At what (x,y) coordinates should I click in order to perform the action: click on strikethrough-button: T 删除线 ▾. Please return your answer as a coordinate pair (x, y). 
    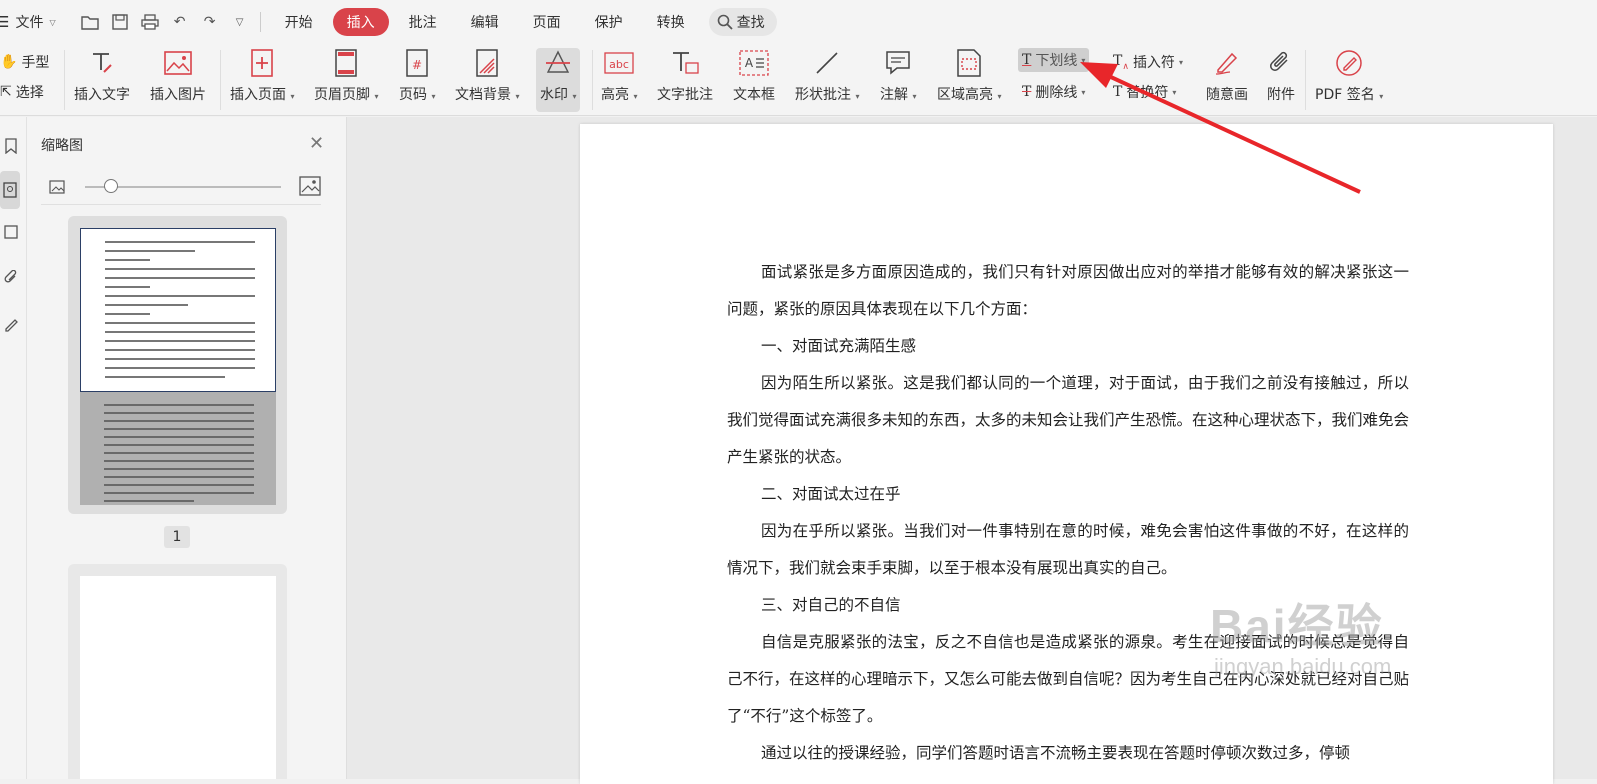
    Looking at the image, I should click on (1053, 92).